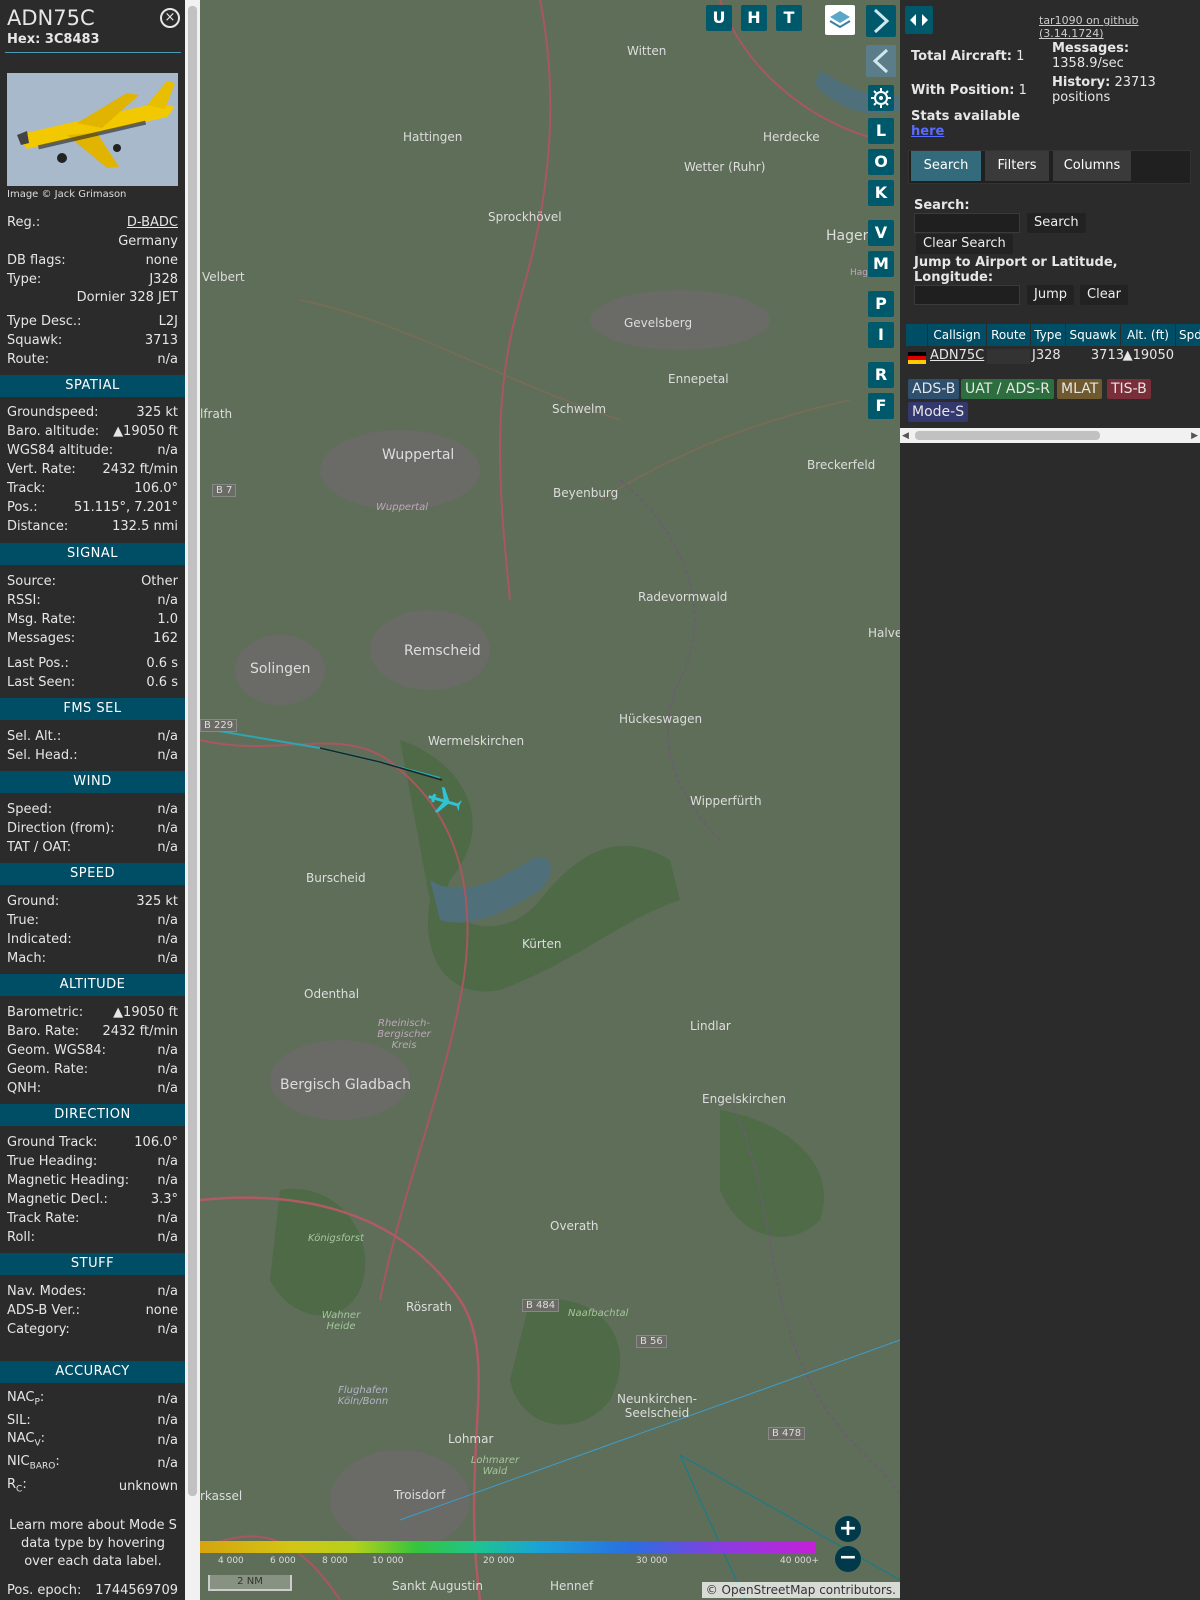 The width and height of the screenshot is (1200, 1600). I want to click on map-place-label: Velbert, so click(223, 277).